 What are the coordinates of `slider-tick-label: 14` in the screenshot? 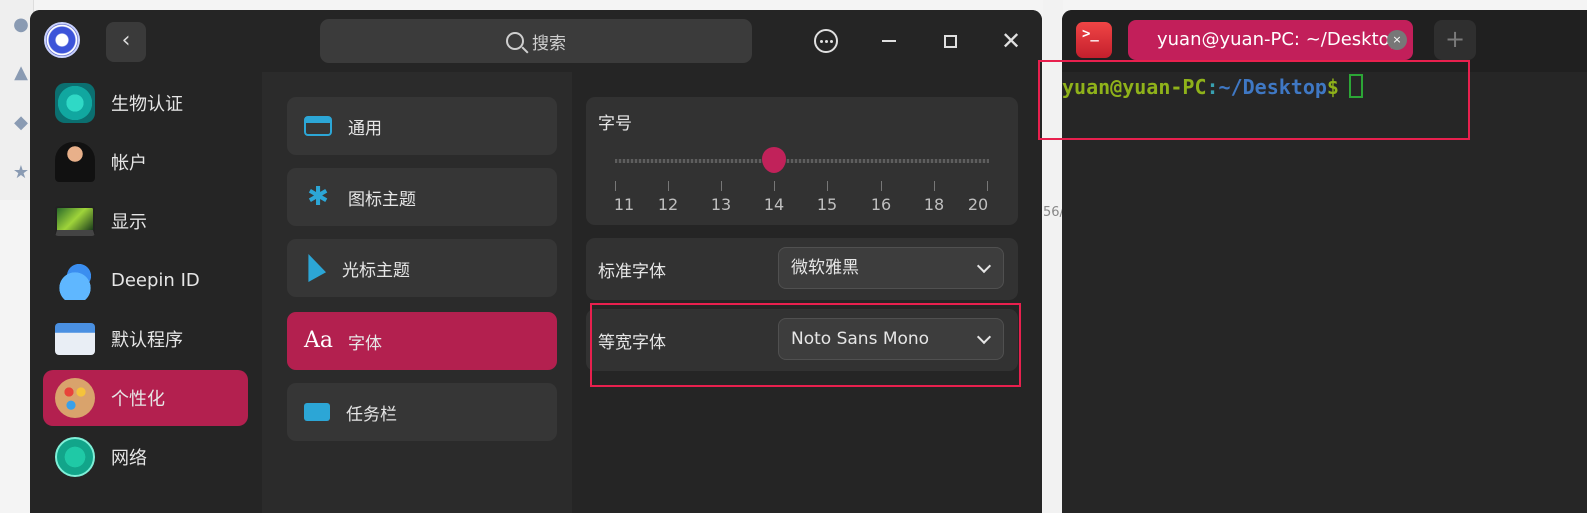 It's located at (774, 204).